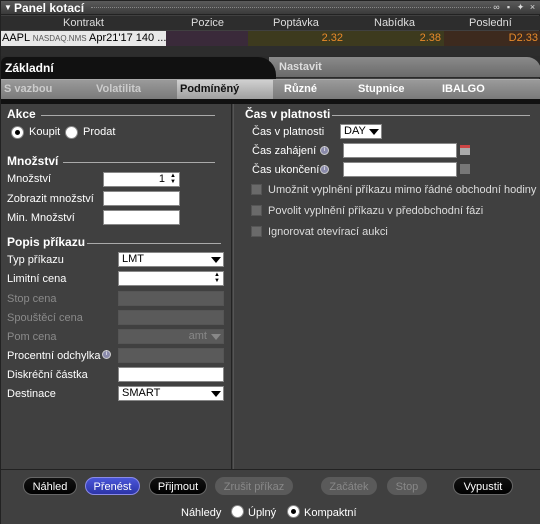 Image resolution: width=540 pixels, height=524 pixels. Describe the element at coordinates (128, 115) in the screenshot. I see `action-divider` at that location.